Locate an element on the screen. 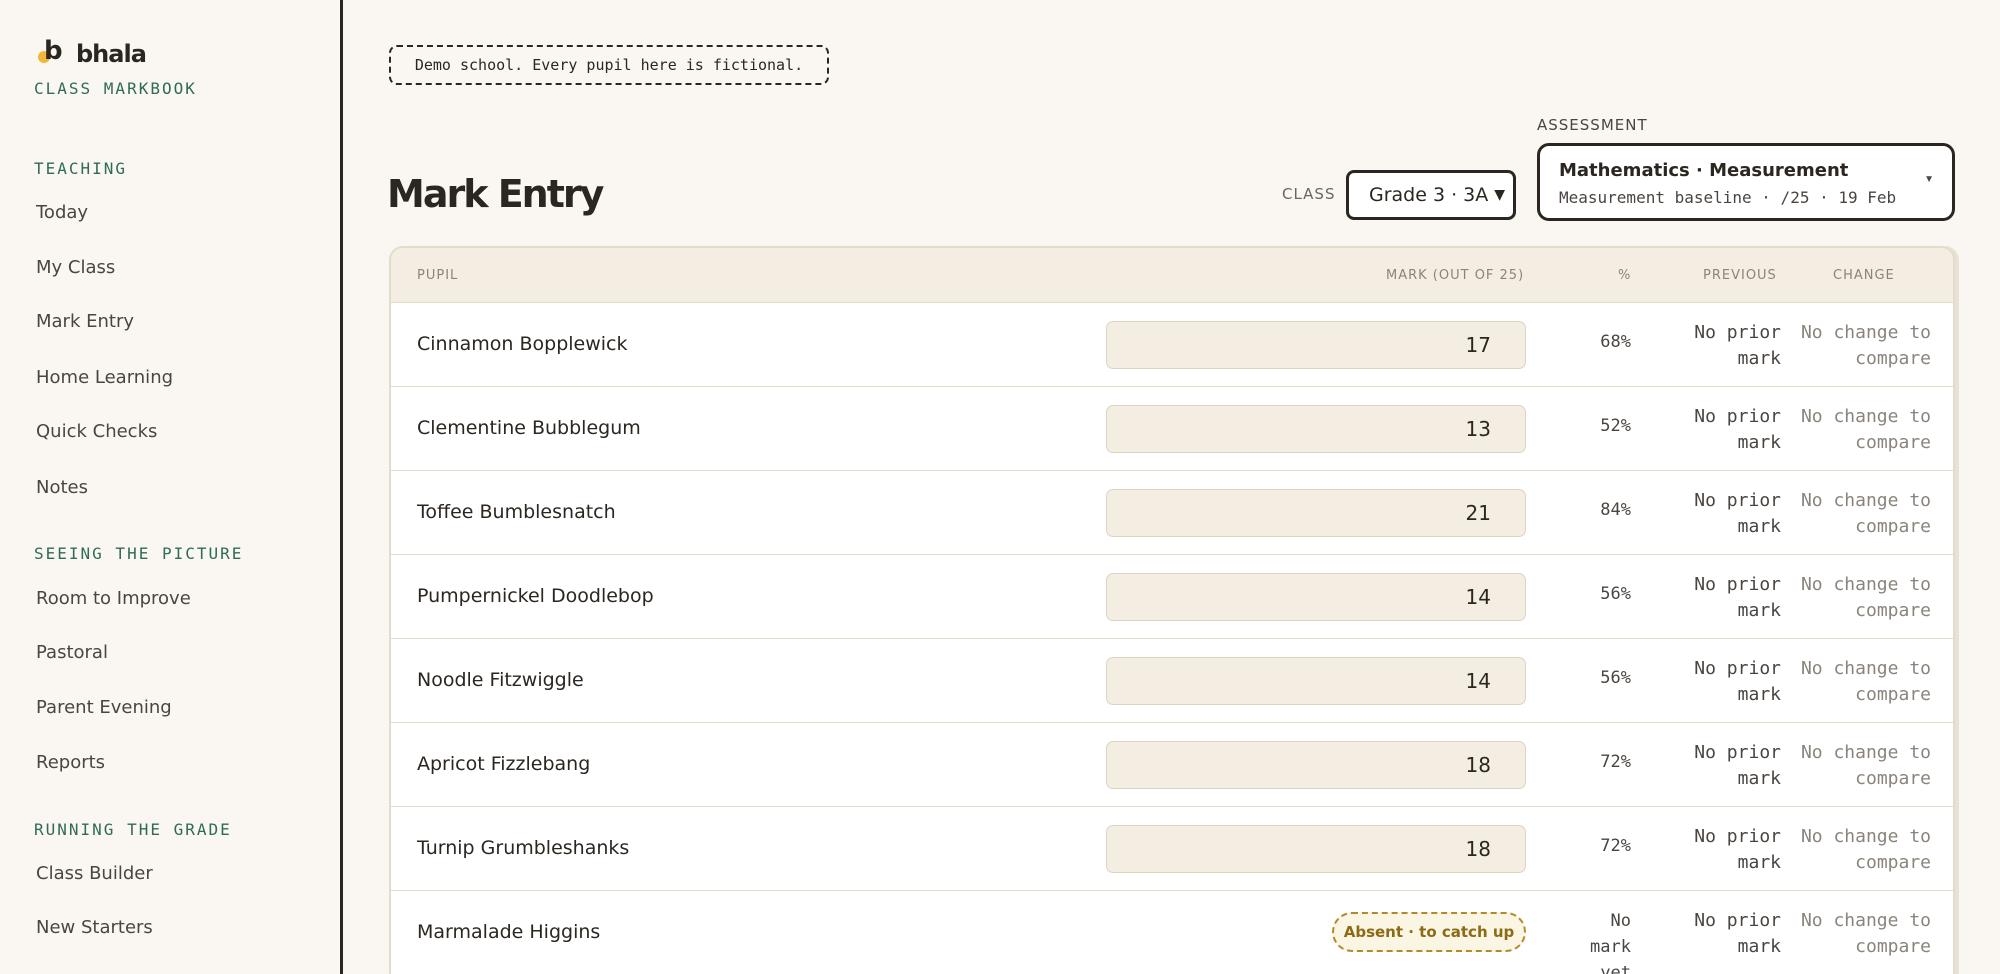 The width and height of the screenshot is (2000, 974). brand-logo: b bhala is located at coordinates (91, 52).